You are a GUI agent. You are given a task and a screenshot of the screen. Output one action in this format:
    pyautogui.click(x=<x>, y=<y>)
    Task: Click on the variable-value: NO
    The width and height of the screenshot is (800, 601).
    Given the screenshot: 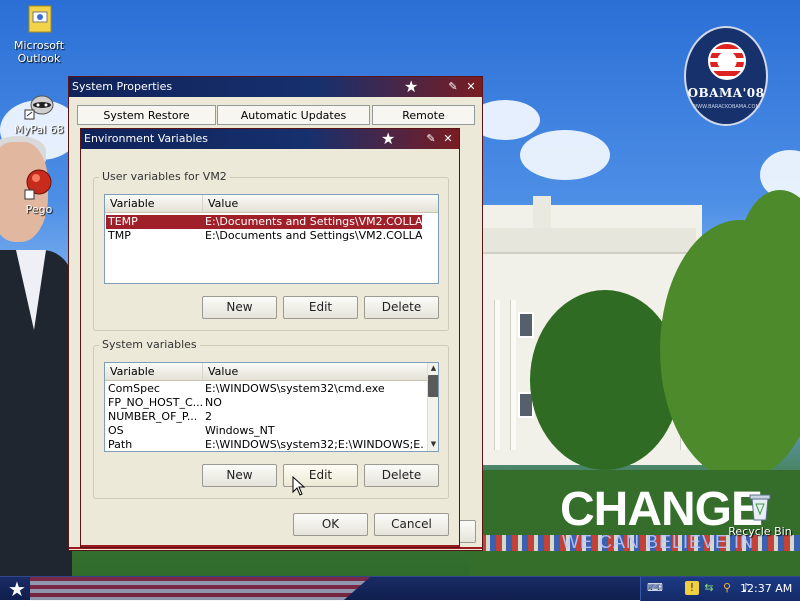 What is the action you would take?
    pyautogui.click(x=213, y=402)
    